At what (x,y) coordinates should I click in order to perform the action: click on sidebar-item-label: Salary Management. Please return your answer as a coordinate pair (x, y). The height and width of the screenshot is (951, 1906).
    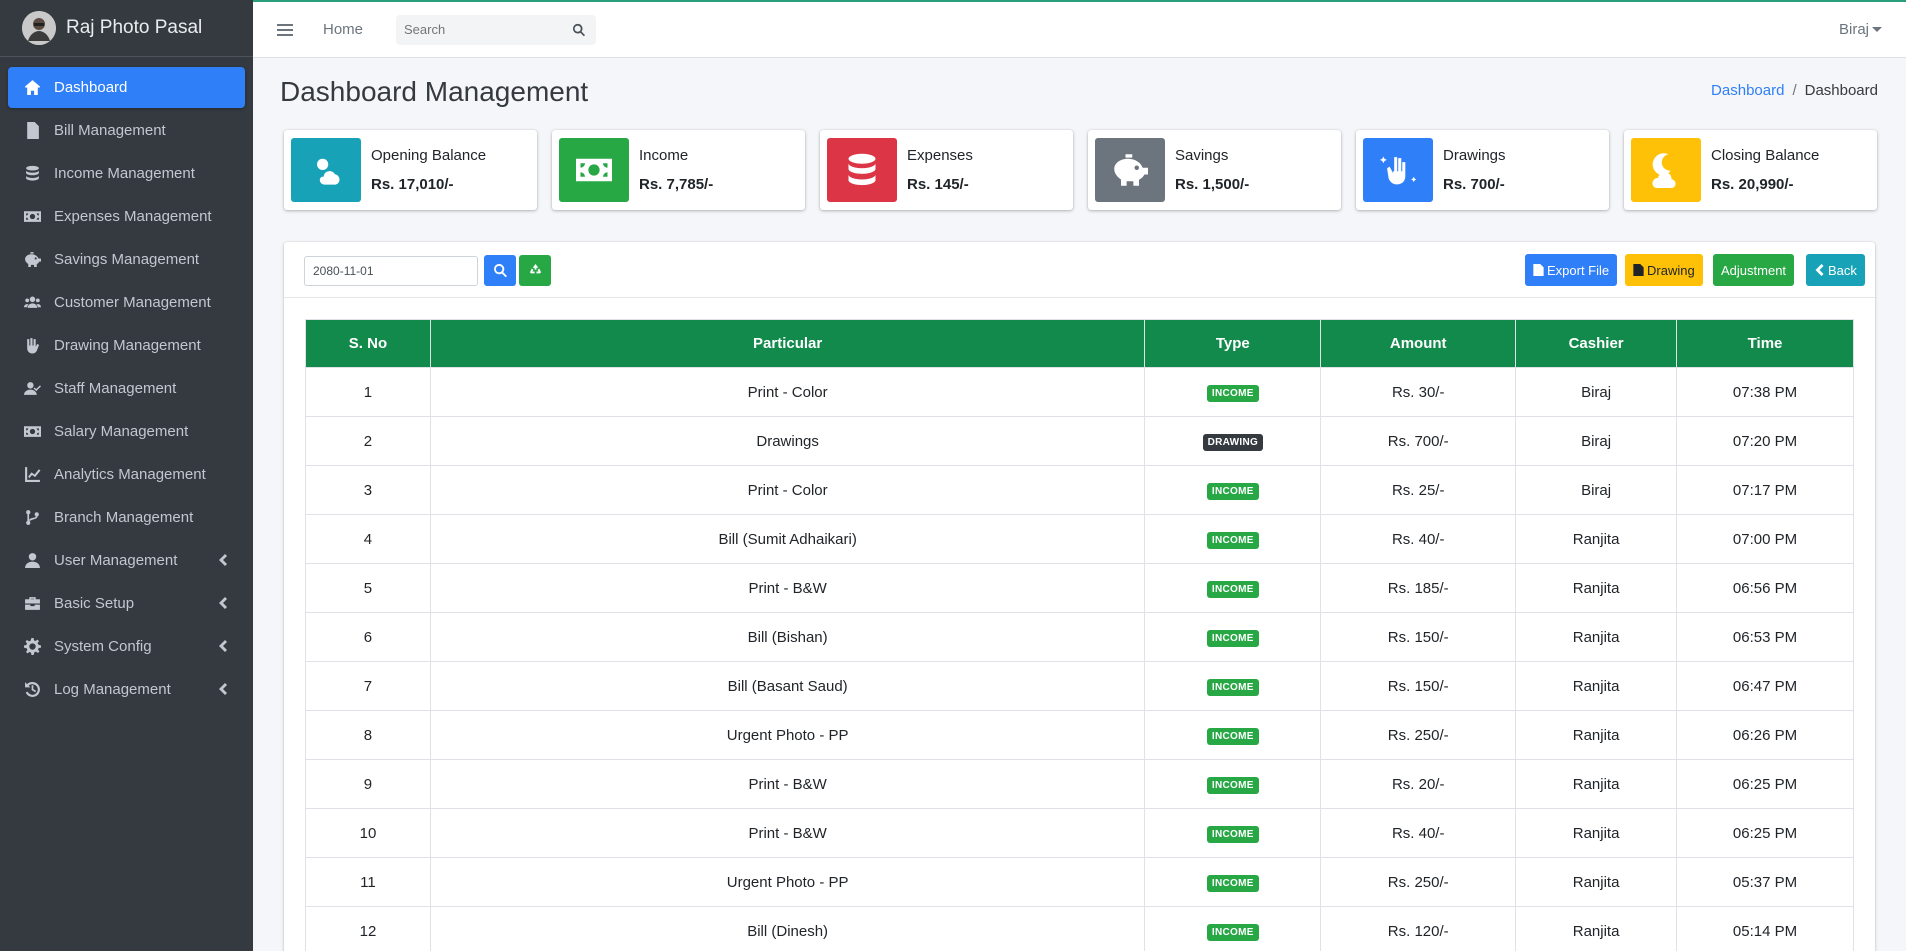
    Looking at the image, I should click on (121, 431).